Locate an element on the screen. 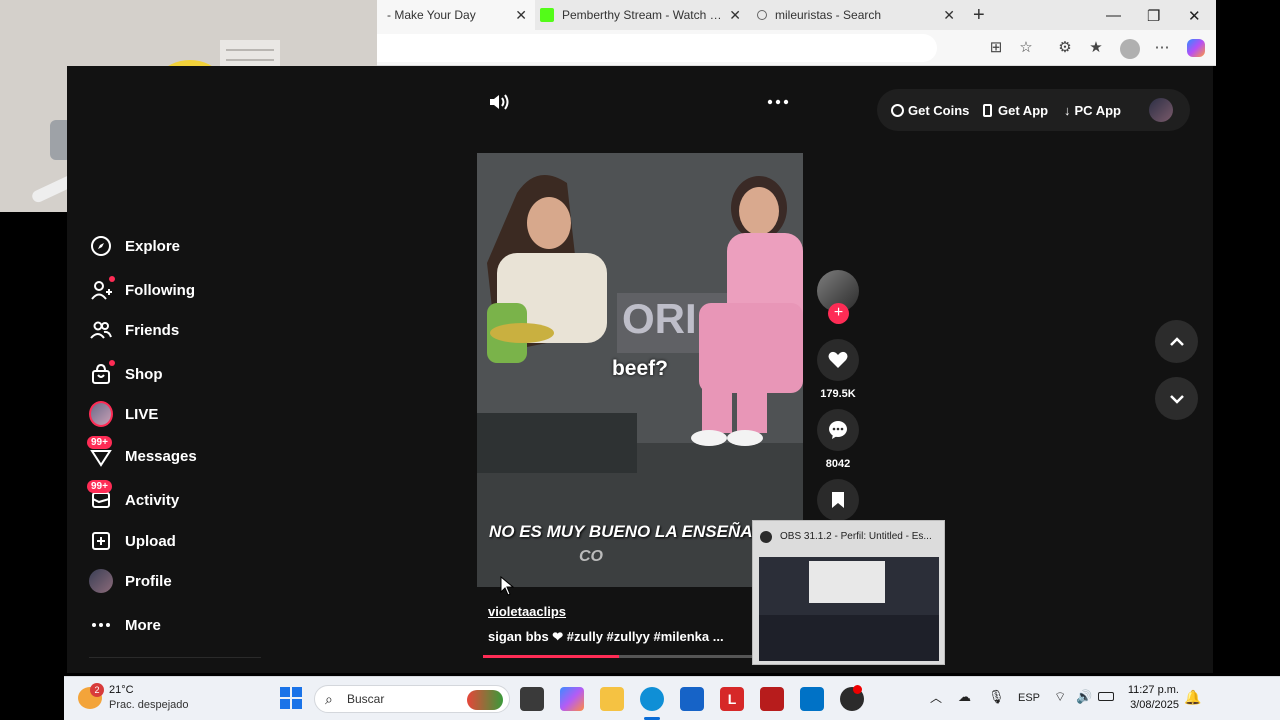 The image size is (1280, 720). sidebar-item-label: Friends is located at coordinates (152, 330).